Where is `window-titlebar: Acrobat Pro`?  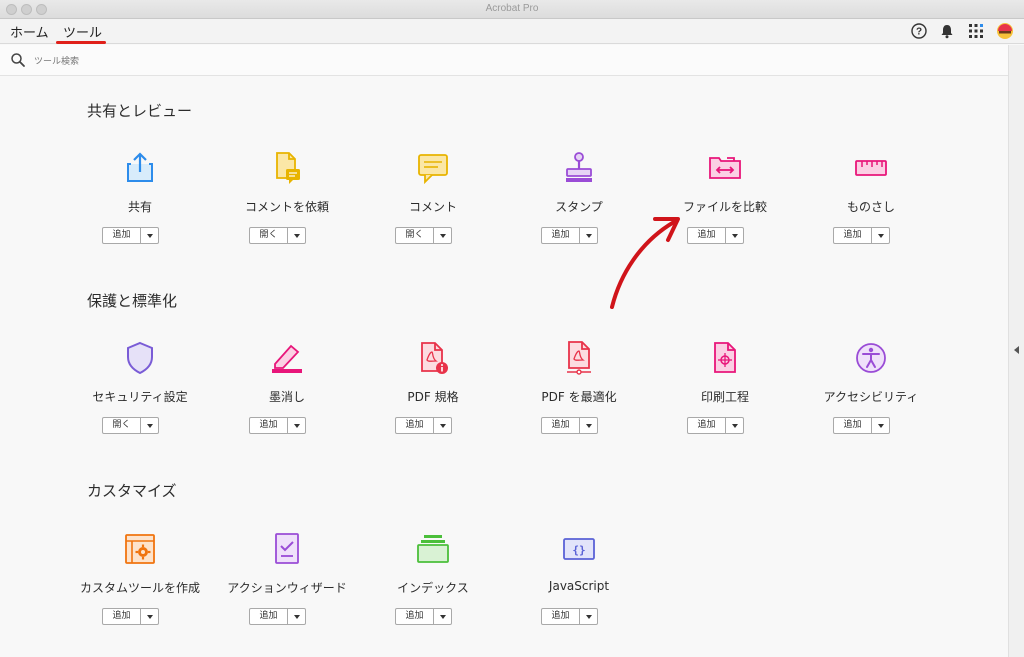
window-titlebar: Acrobat Pro is located at coordinates (512, 9).